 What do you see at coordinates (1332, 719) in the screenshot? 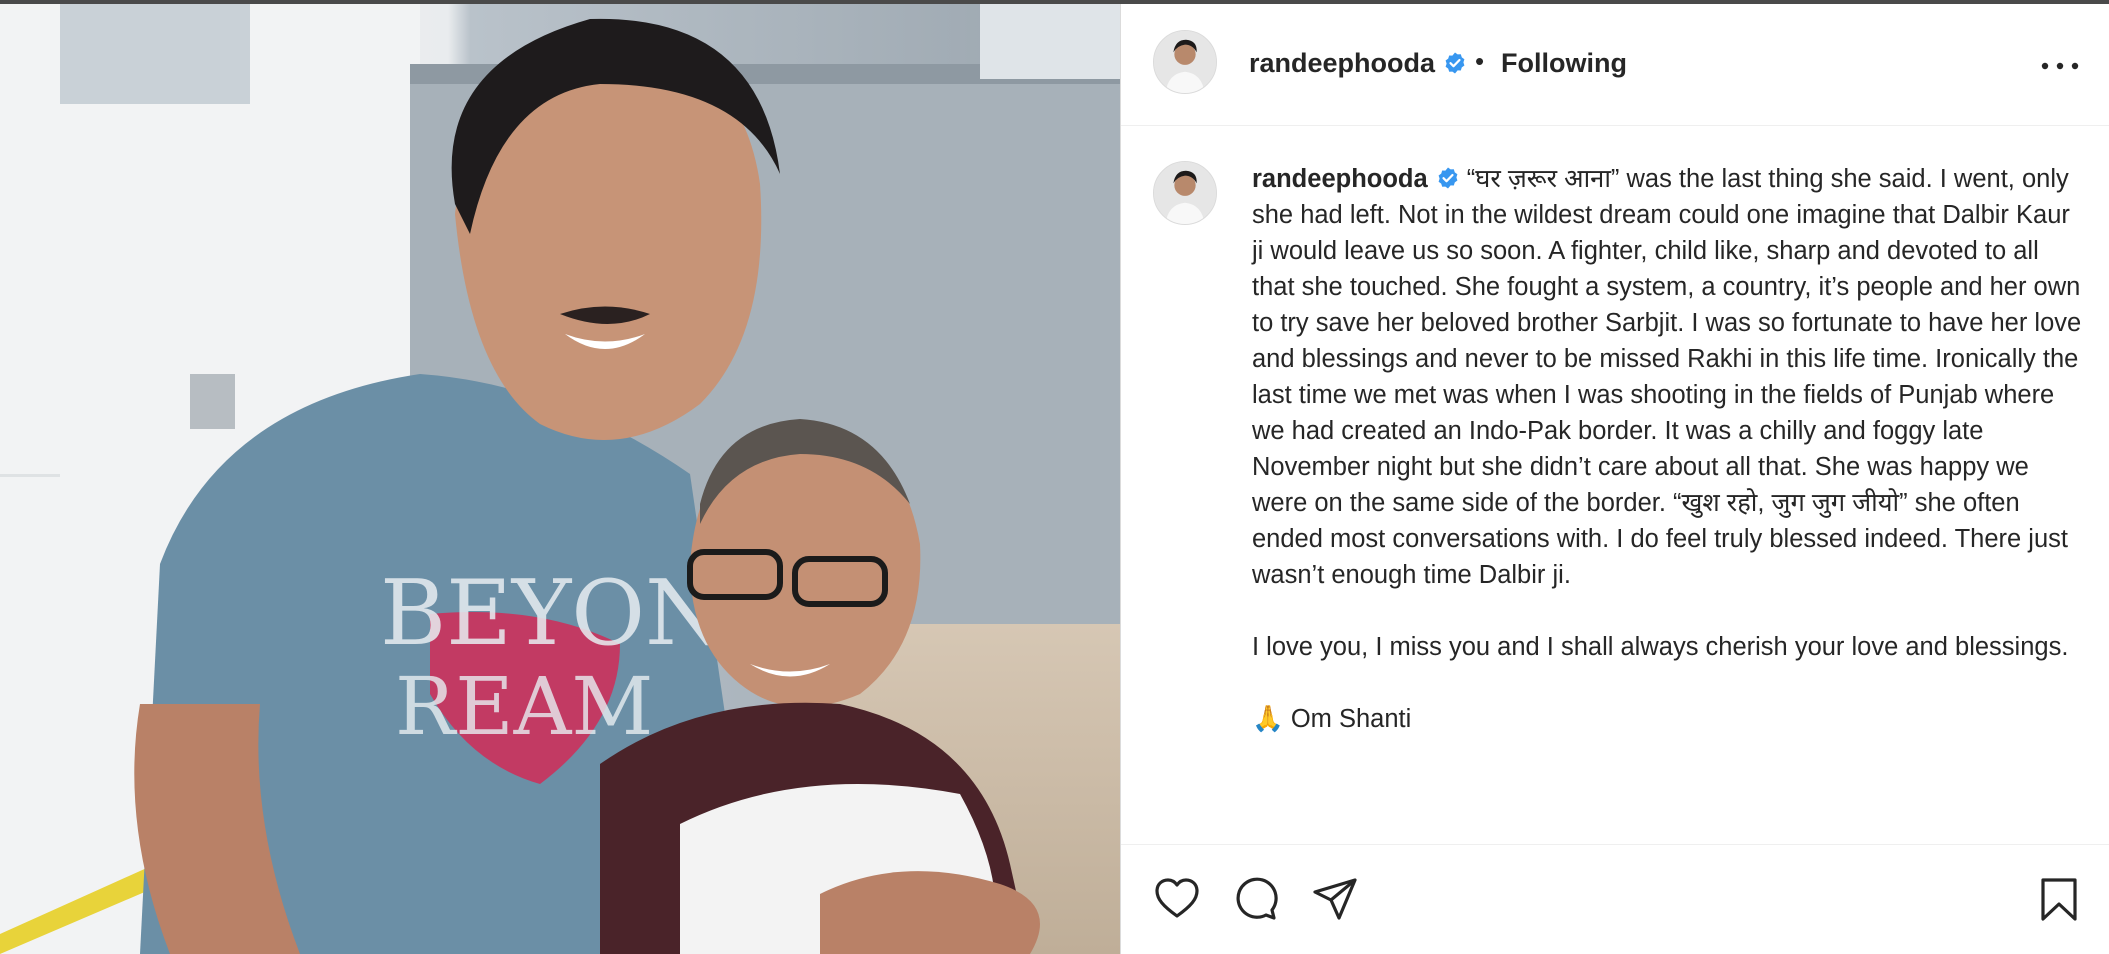
I see `caption-paragraph-3: 🙏 Om Shanti` at bounding box center [1332, 719].